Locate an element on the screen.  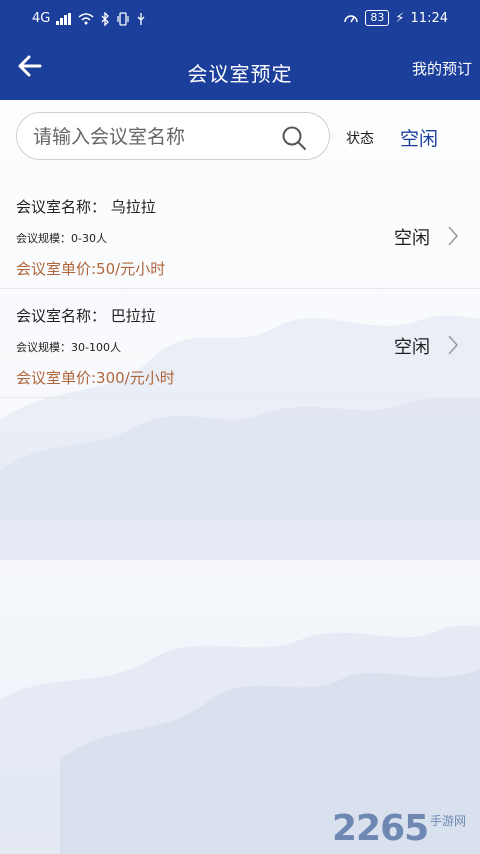
status-right: 83 ⚡ 11:24 is located at coordinates (395, 18).